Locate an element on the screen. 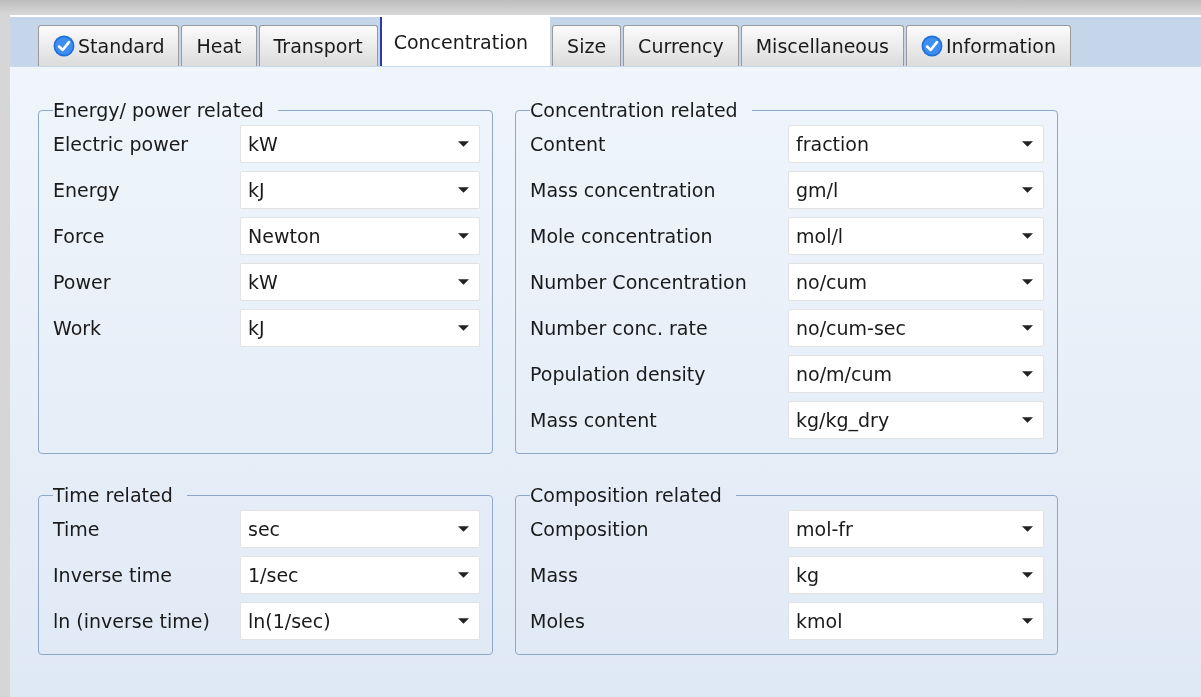 This screenshot has width=1201, height=697. field-label: Force is located at coordinates (79, 236).